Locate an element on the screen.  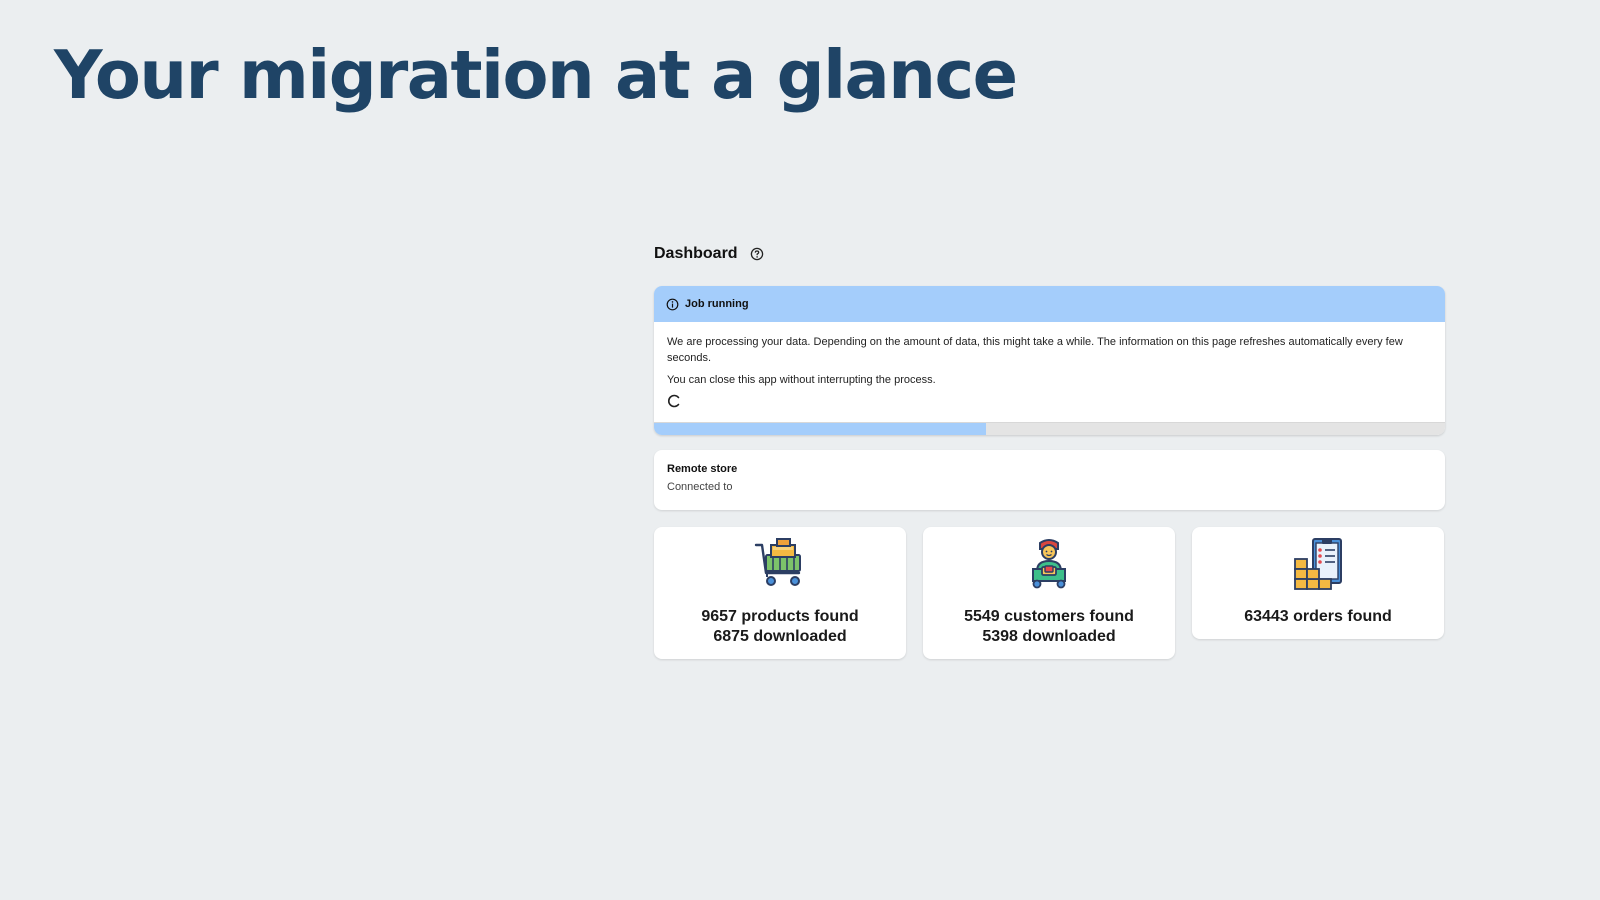
products-downloaded: 6875 downloaded is located at coordinates (780, 636).